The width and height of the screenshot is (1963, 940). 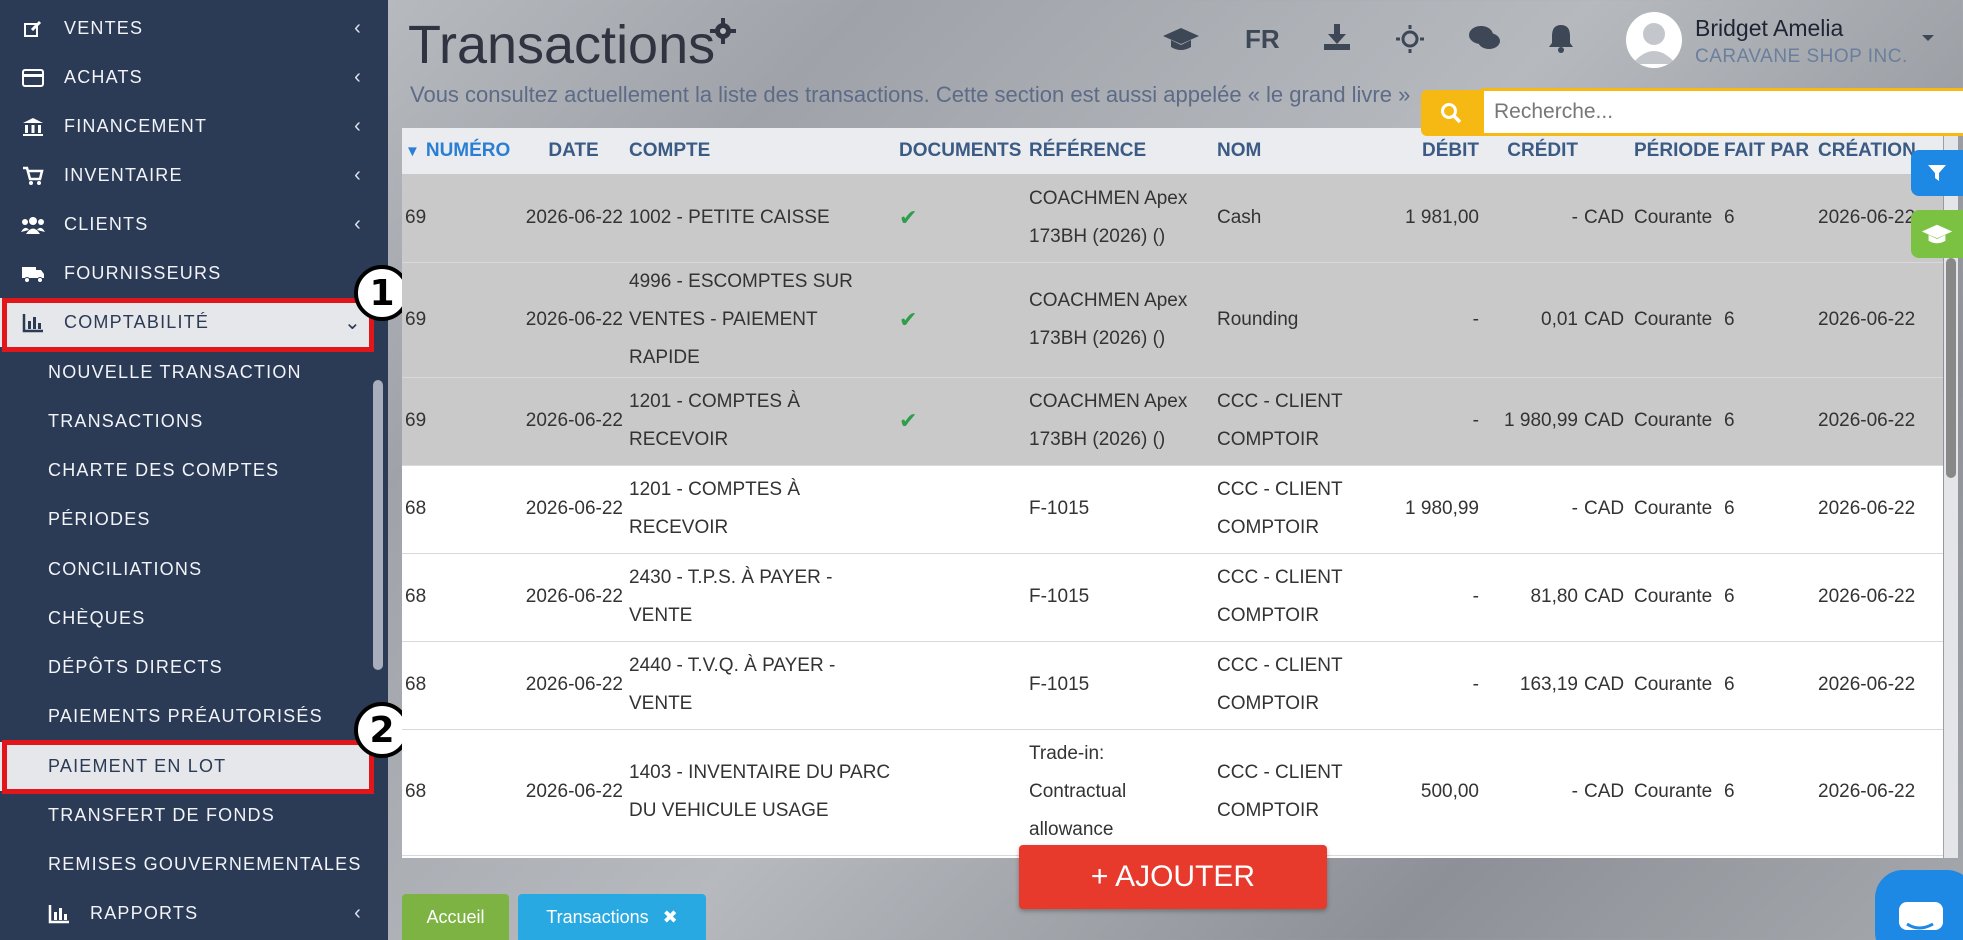 What do you see at coordinates (961, 421) in the screenshot?
I see `cell-documents: ✔` at bounding box center [961, 421].